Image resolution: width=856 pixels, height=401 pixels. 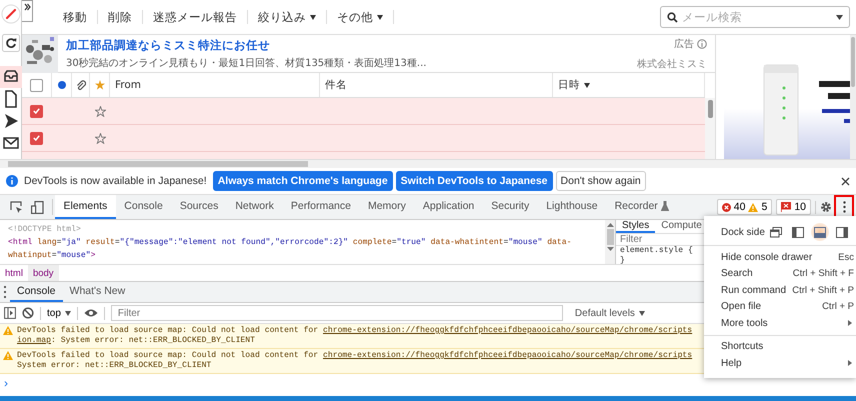 I want to click on panel-tab: Memory, so click(x=386, y=207).